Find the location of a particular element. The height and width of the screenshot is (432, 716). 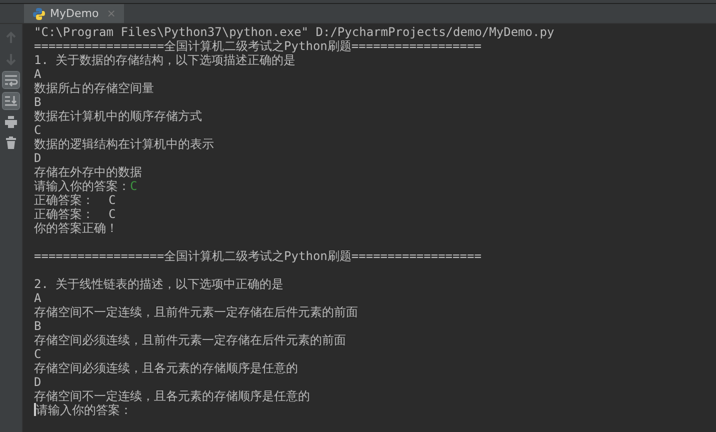

console-line: "C:\Program Files\Python37\python.exe" D:/PycharmProjects/demo/MyDemo.py is located at coordinates (294, 32).